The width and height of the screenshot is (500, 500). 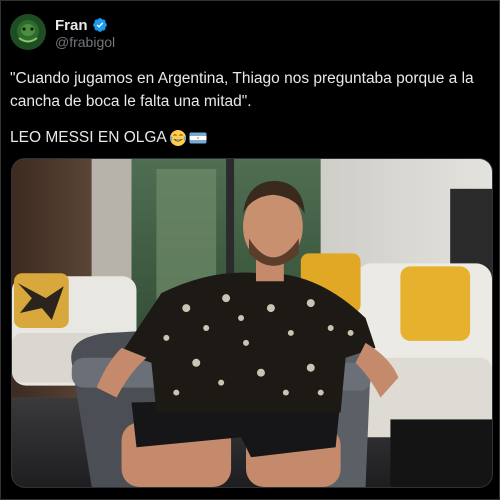 I want to click on tweet-text-line2: LEO MESSI EN OLGA, so click(x=108, y=138).